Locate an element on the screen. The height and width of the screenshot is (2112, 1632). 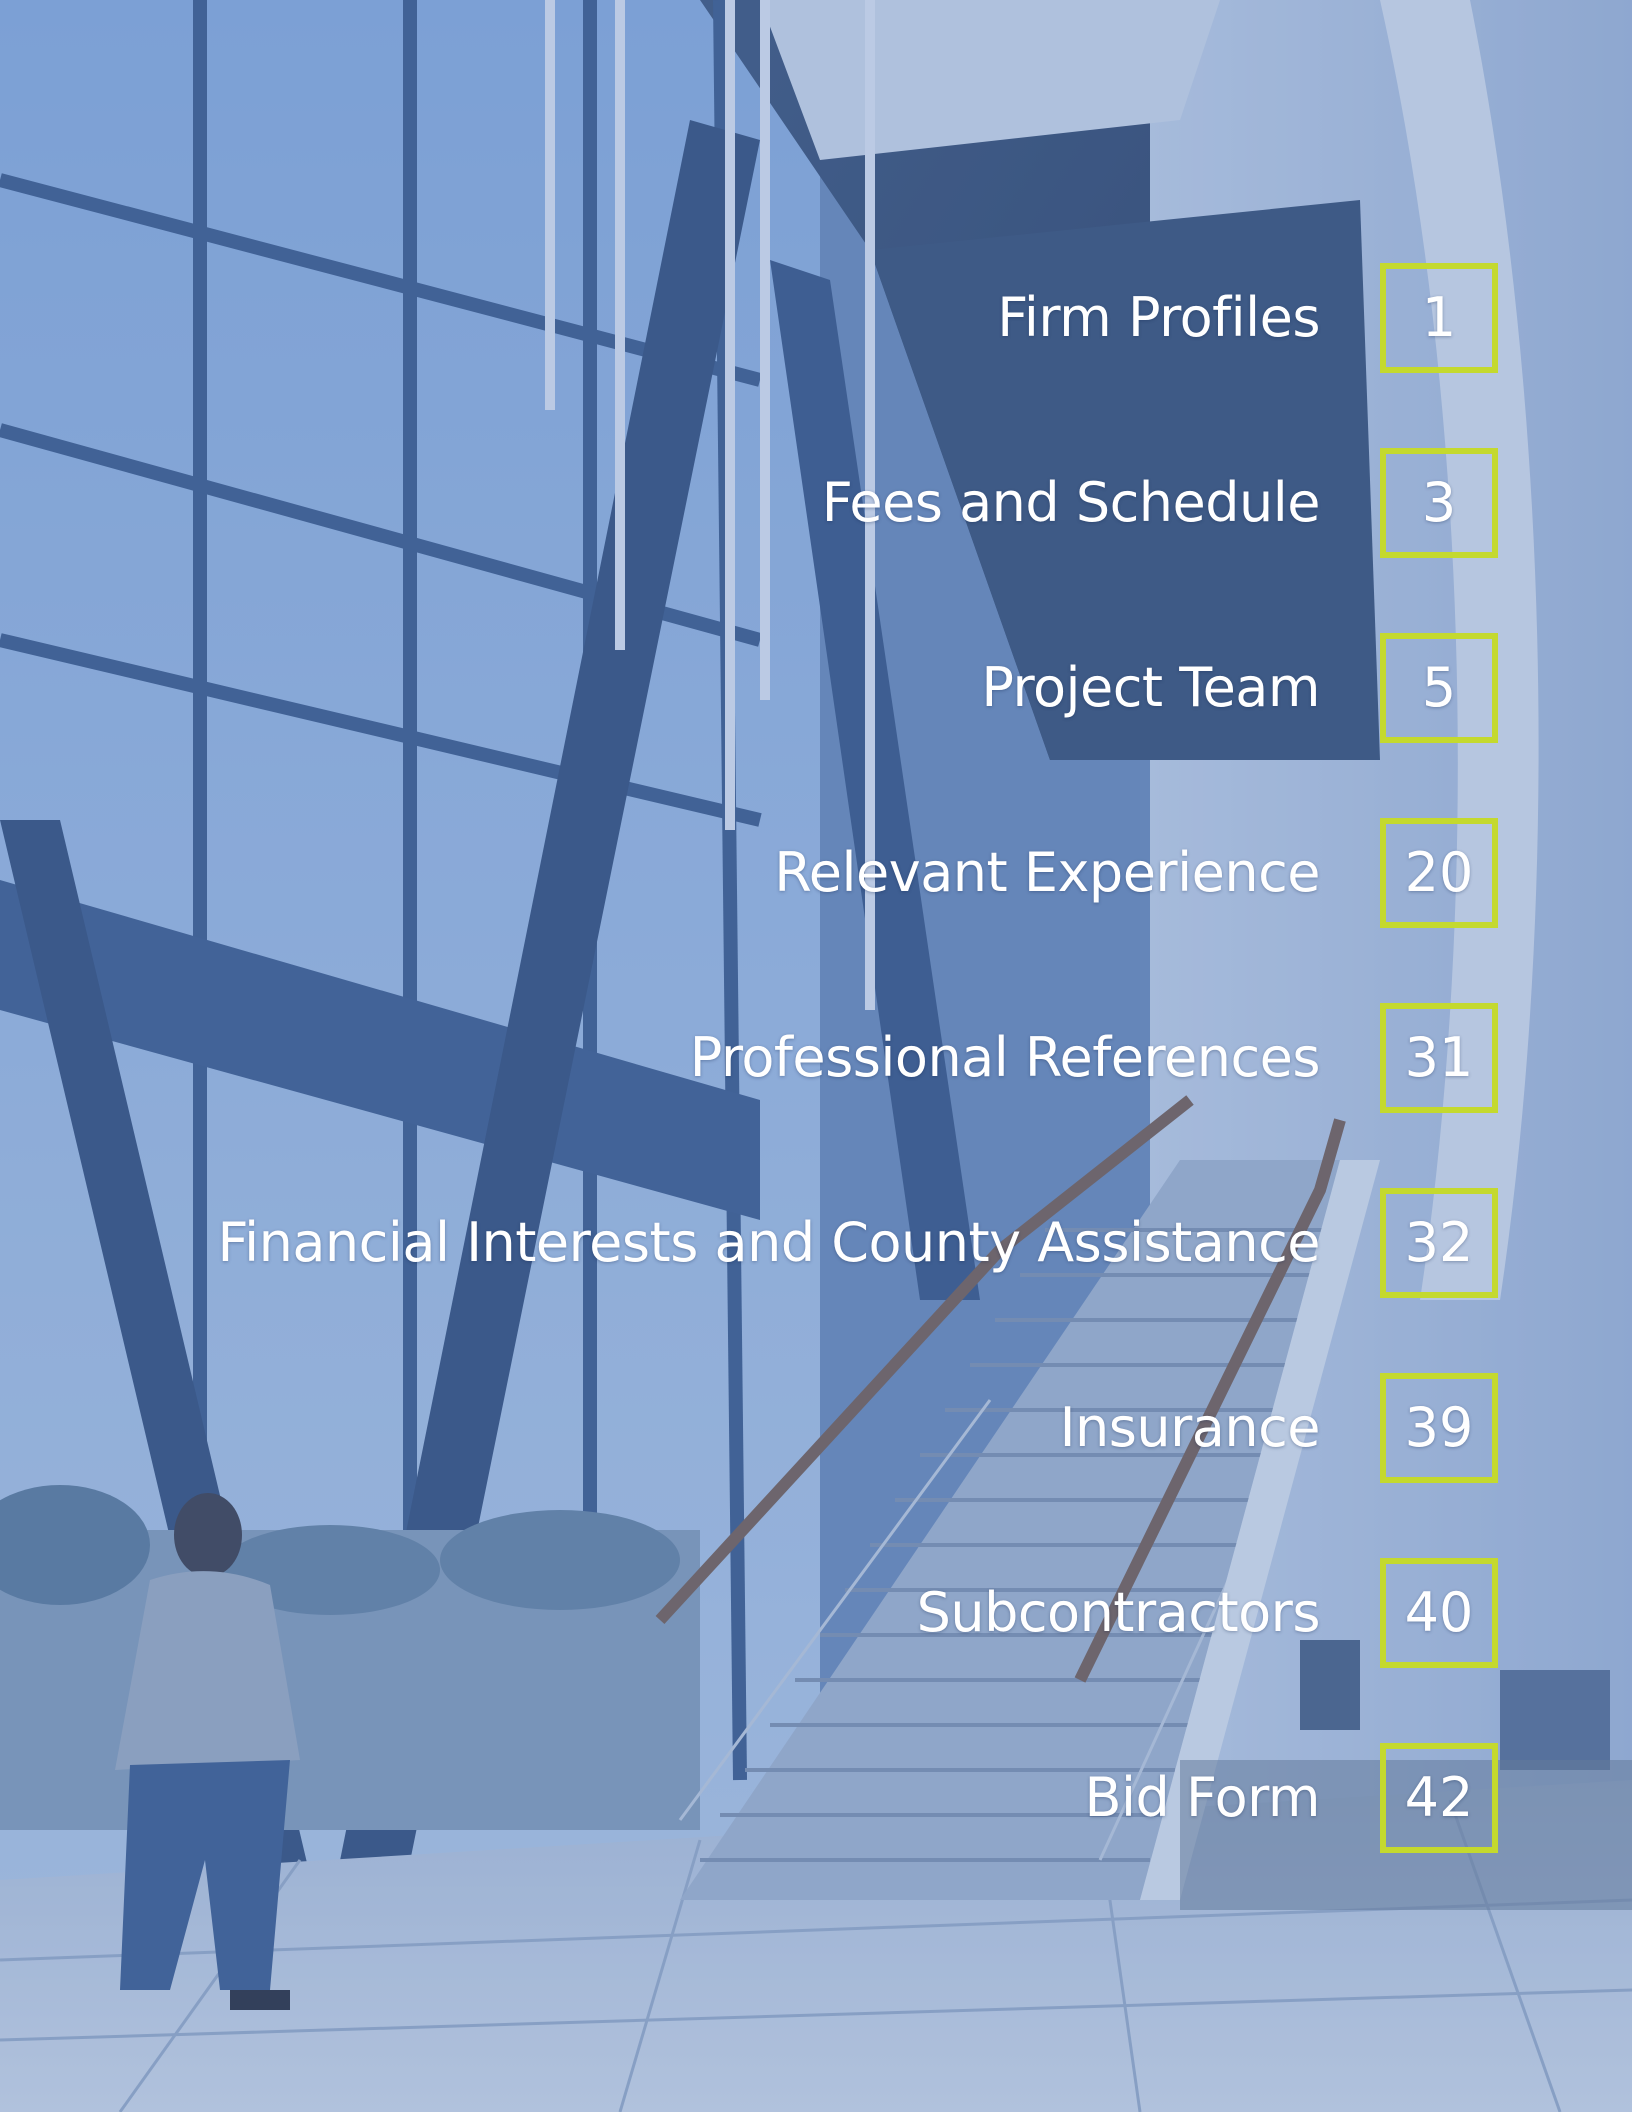
toc-item-label: Subcontractors is located at coordinates (1118, 1612).